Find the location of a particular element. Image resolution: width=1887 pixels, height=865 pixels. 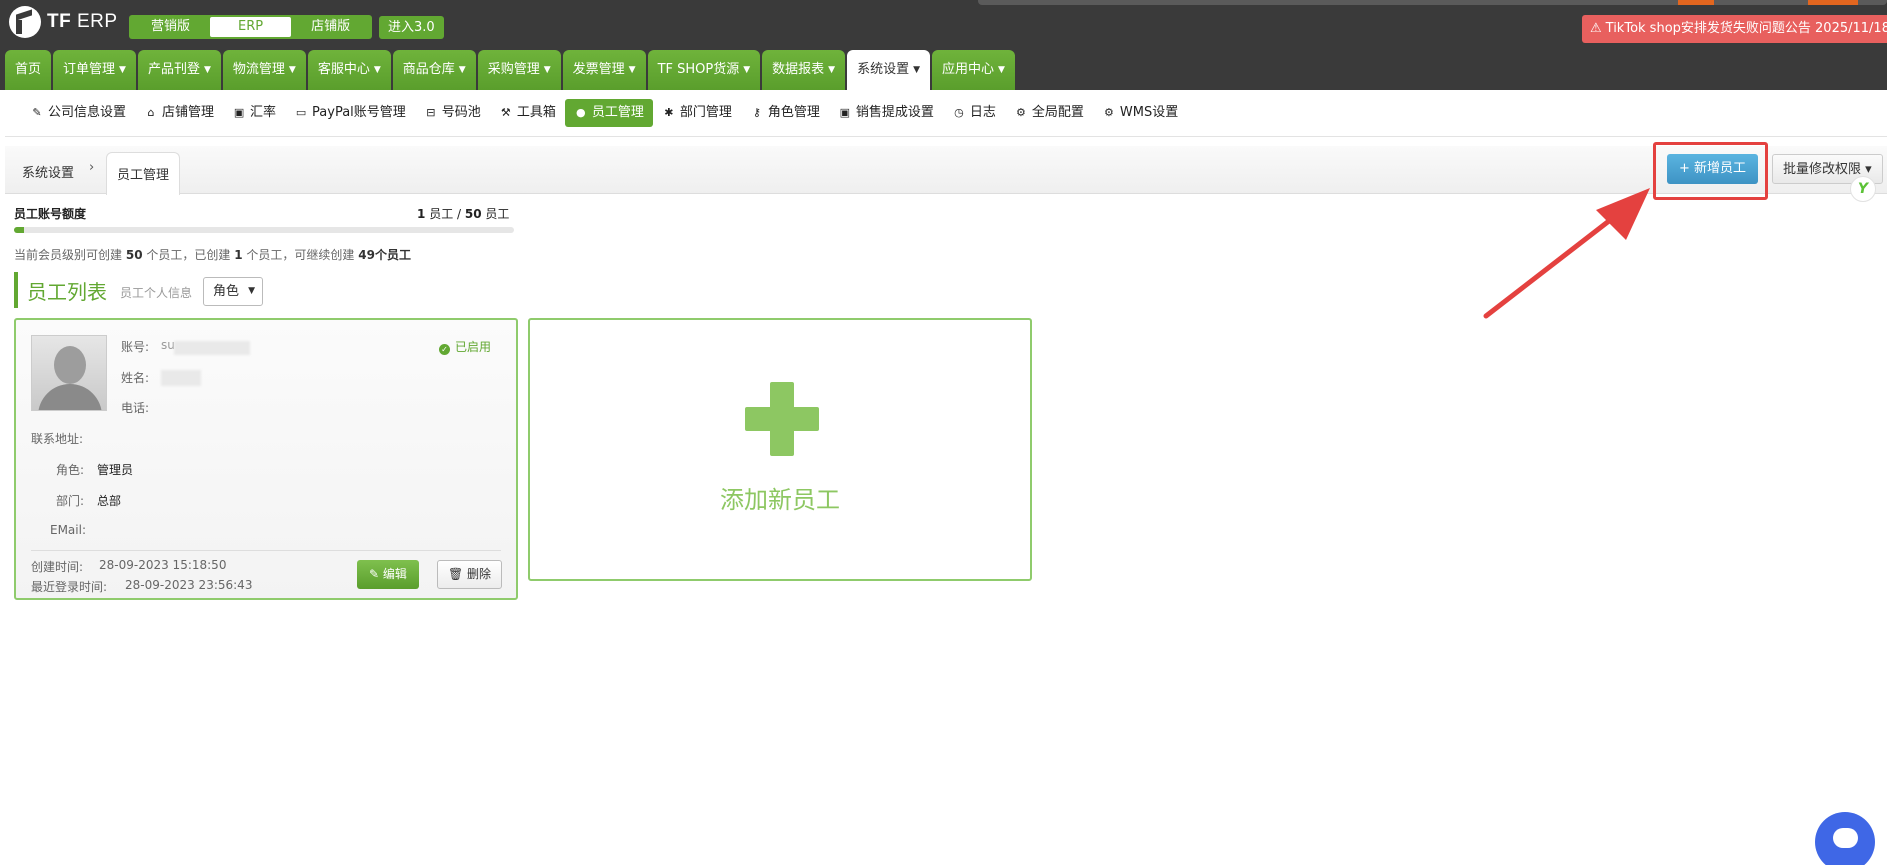

wrench-icon: ⚒ is located at coordinates (505, 112).